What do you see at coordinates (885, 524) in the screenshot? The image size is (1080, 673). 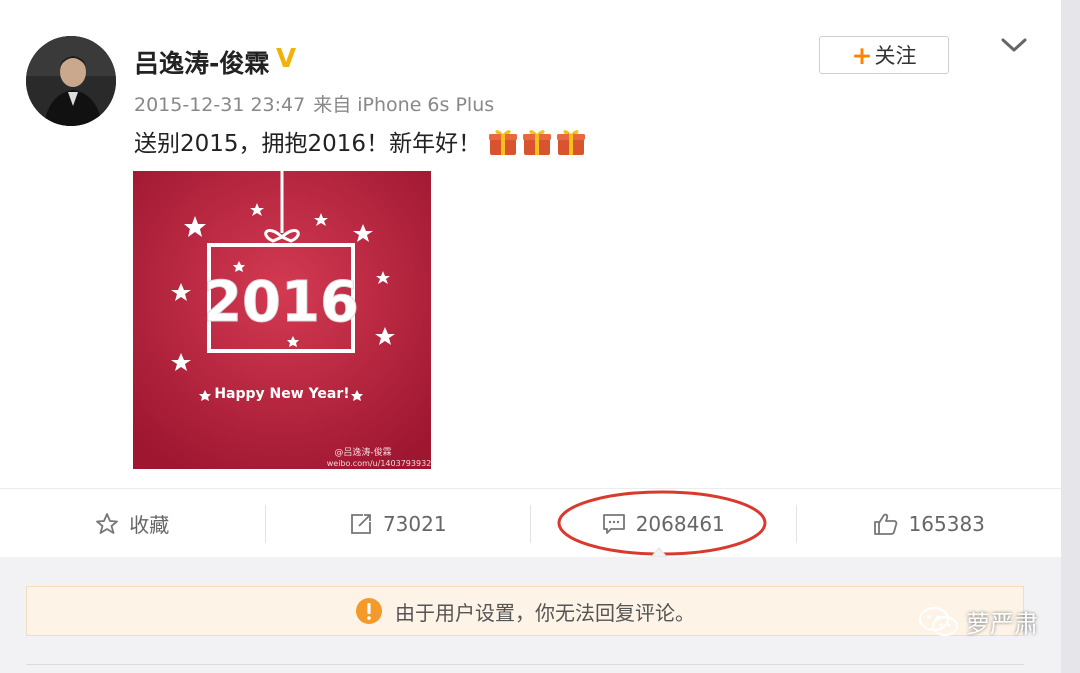 I see `thumbs-up-icon` at bounding box center [885, 524].